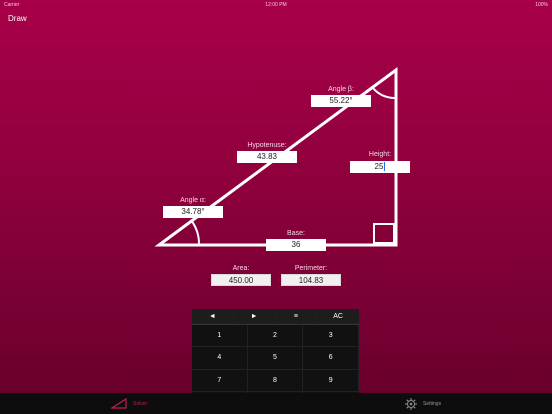 Image resolution: width=552 pixels, height=414 pixels. I want to click on alpha-arc, so click(195, 232).